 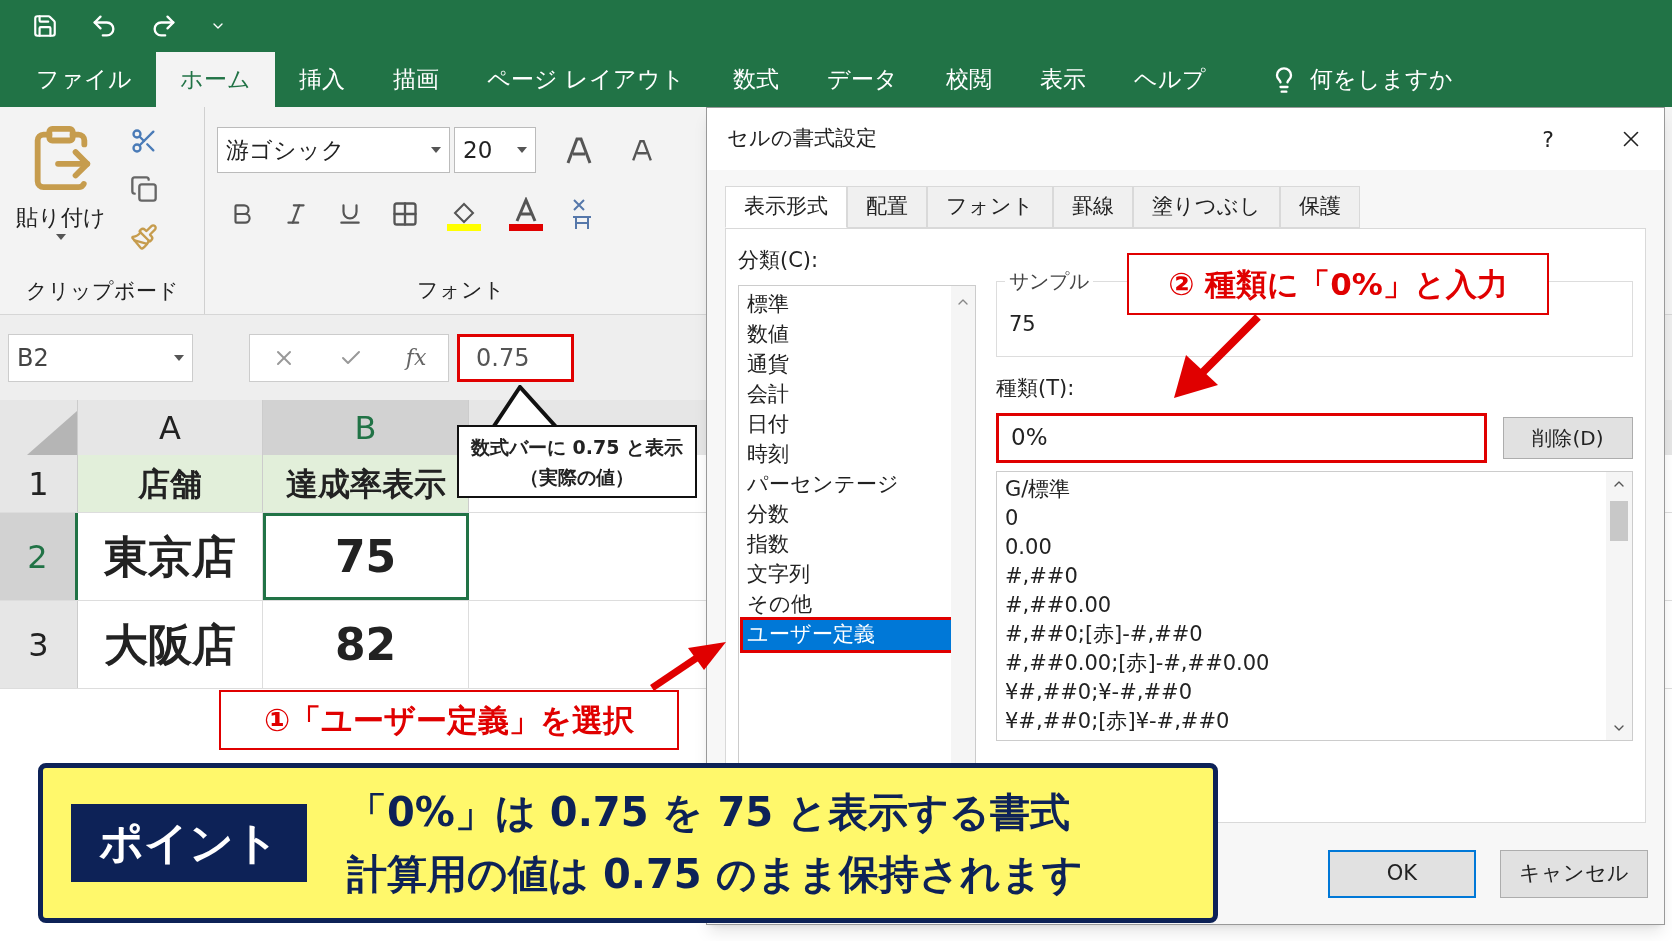 What do you see at coordinates (579, 150) in the screenshot?
I see `grow-font-icon` at bounding box center [579, 150].